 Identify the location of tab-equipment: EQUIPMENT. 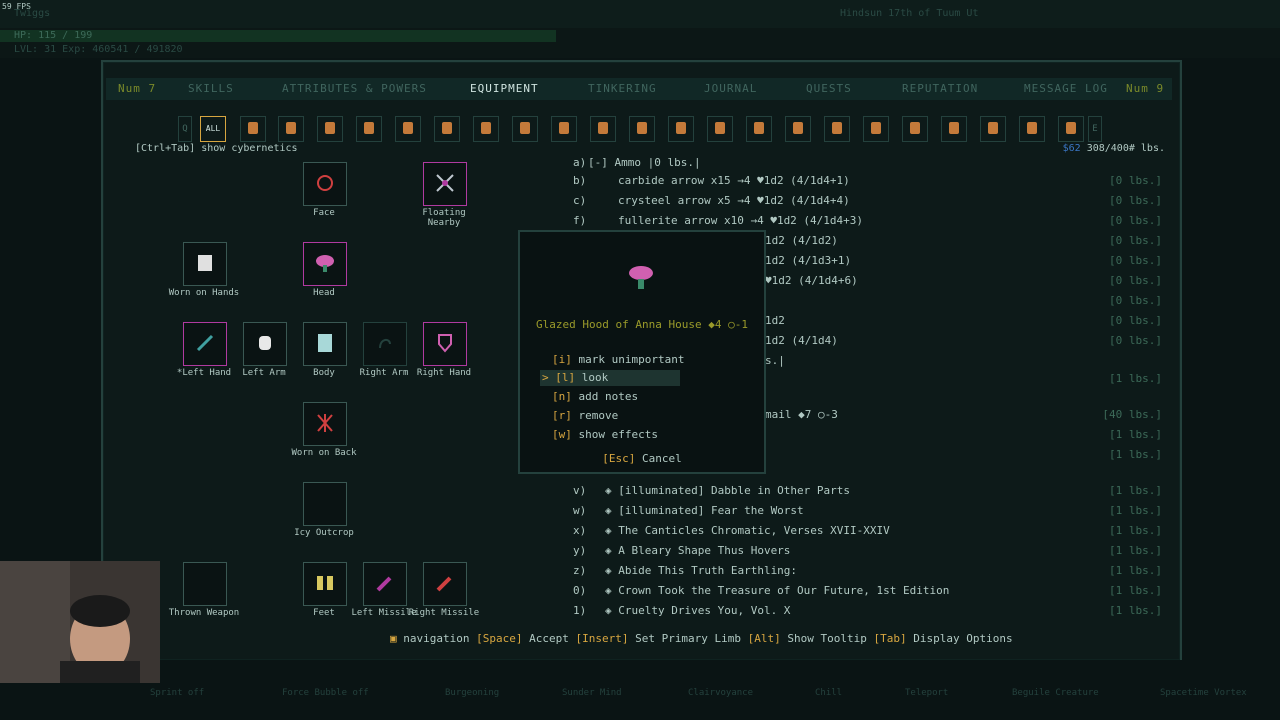
(504, 89).